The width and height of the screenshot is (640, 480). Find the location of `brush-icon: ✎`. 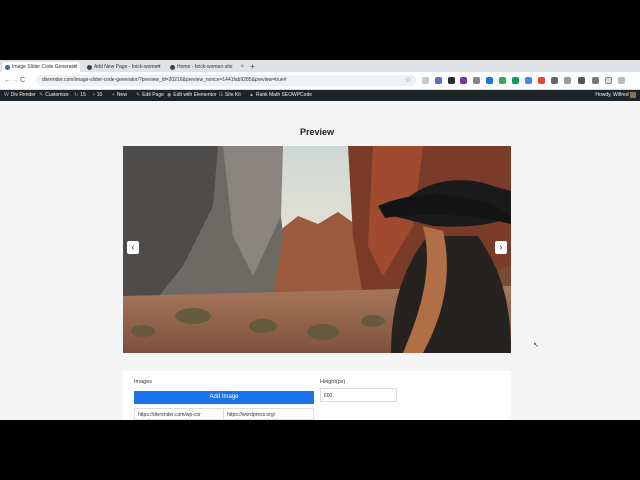

brush-icon: ✎ is located at coordinates (41, 95).